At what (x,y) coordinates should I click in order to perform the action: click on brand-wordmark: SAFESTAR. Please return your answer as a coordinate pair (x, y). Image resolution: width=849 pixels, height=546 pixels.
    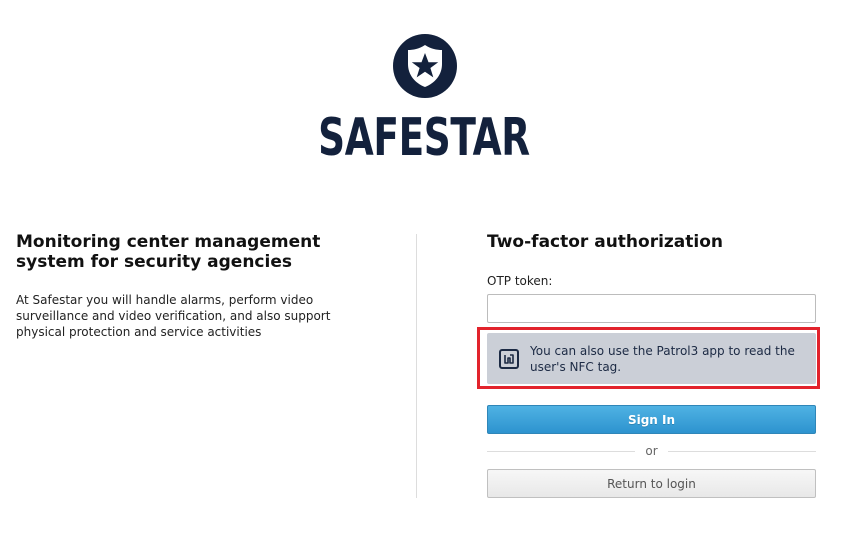
    Looking at the image, I should click on (424, 138).